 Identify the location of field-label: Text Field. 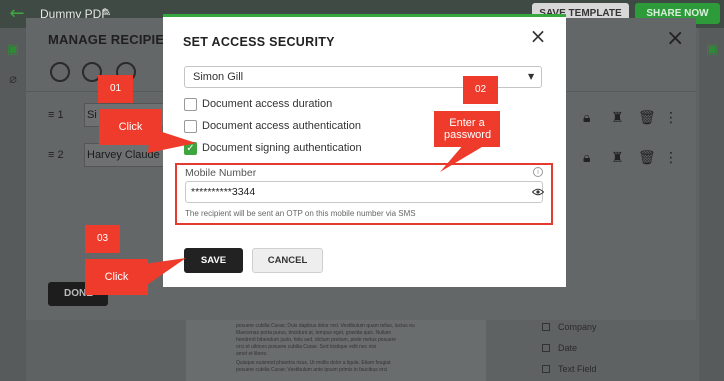
(577, 369).